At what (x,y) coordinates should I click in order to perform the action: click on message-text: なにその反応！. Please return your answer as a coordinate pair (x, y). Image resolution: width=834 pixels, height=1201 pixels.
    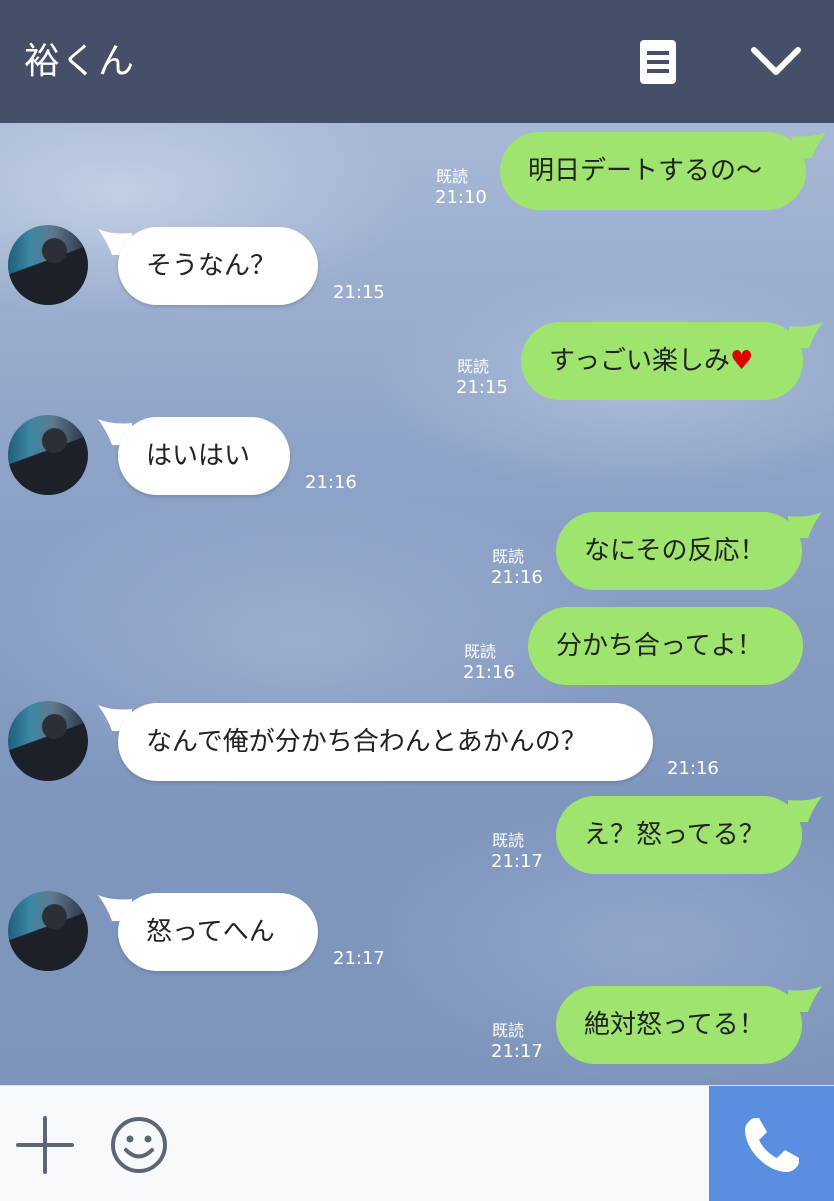
    Looking at the image, I should click on (675, 551).